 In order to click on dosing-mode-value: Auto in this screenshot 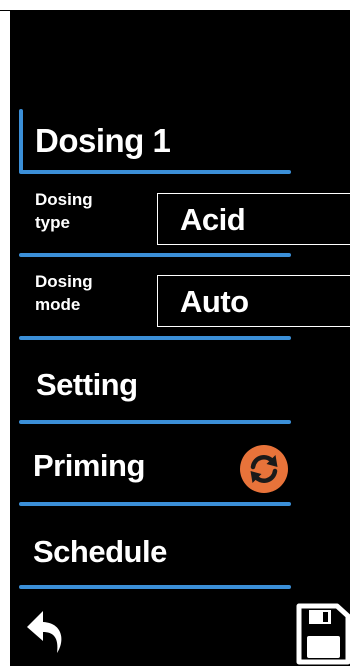, I will do `click(214, 301)`.